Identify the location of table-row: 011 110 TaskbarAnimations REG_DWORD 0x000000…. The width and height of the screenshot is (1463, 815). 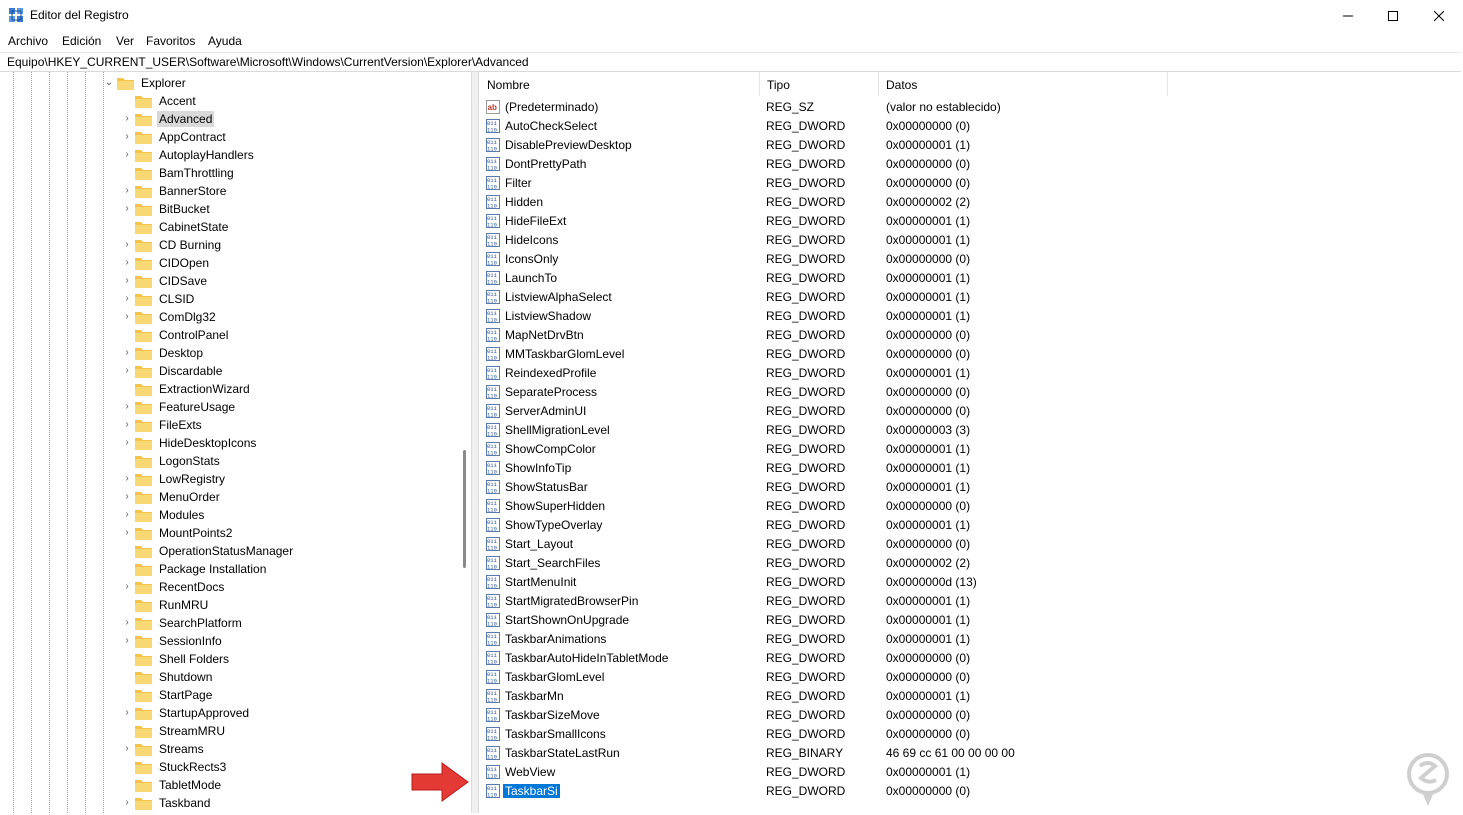
(929, 639).